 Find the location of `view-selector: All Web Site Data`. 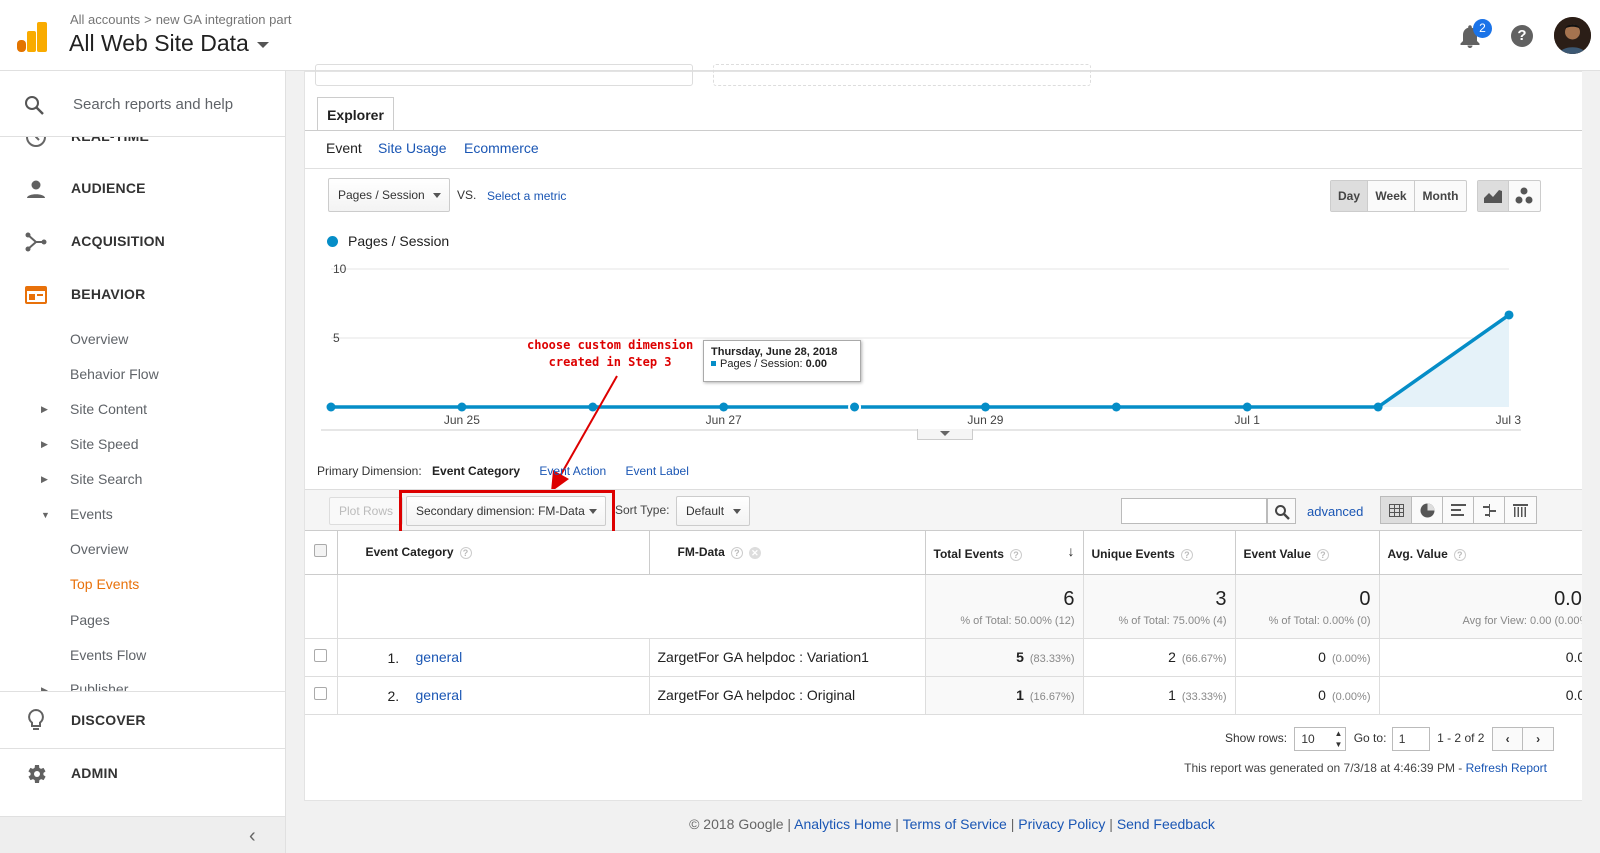

view-selector: All Web Site Data is located at coordinates (169, 43).